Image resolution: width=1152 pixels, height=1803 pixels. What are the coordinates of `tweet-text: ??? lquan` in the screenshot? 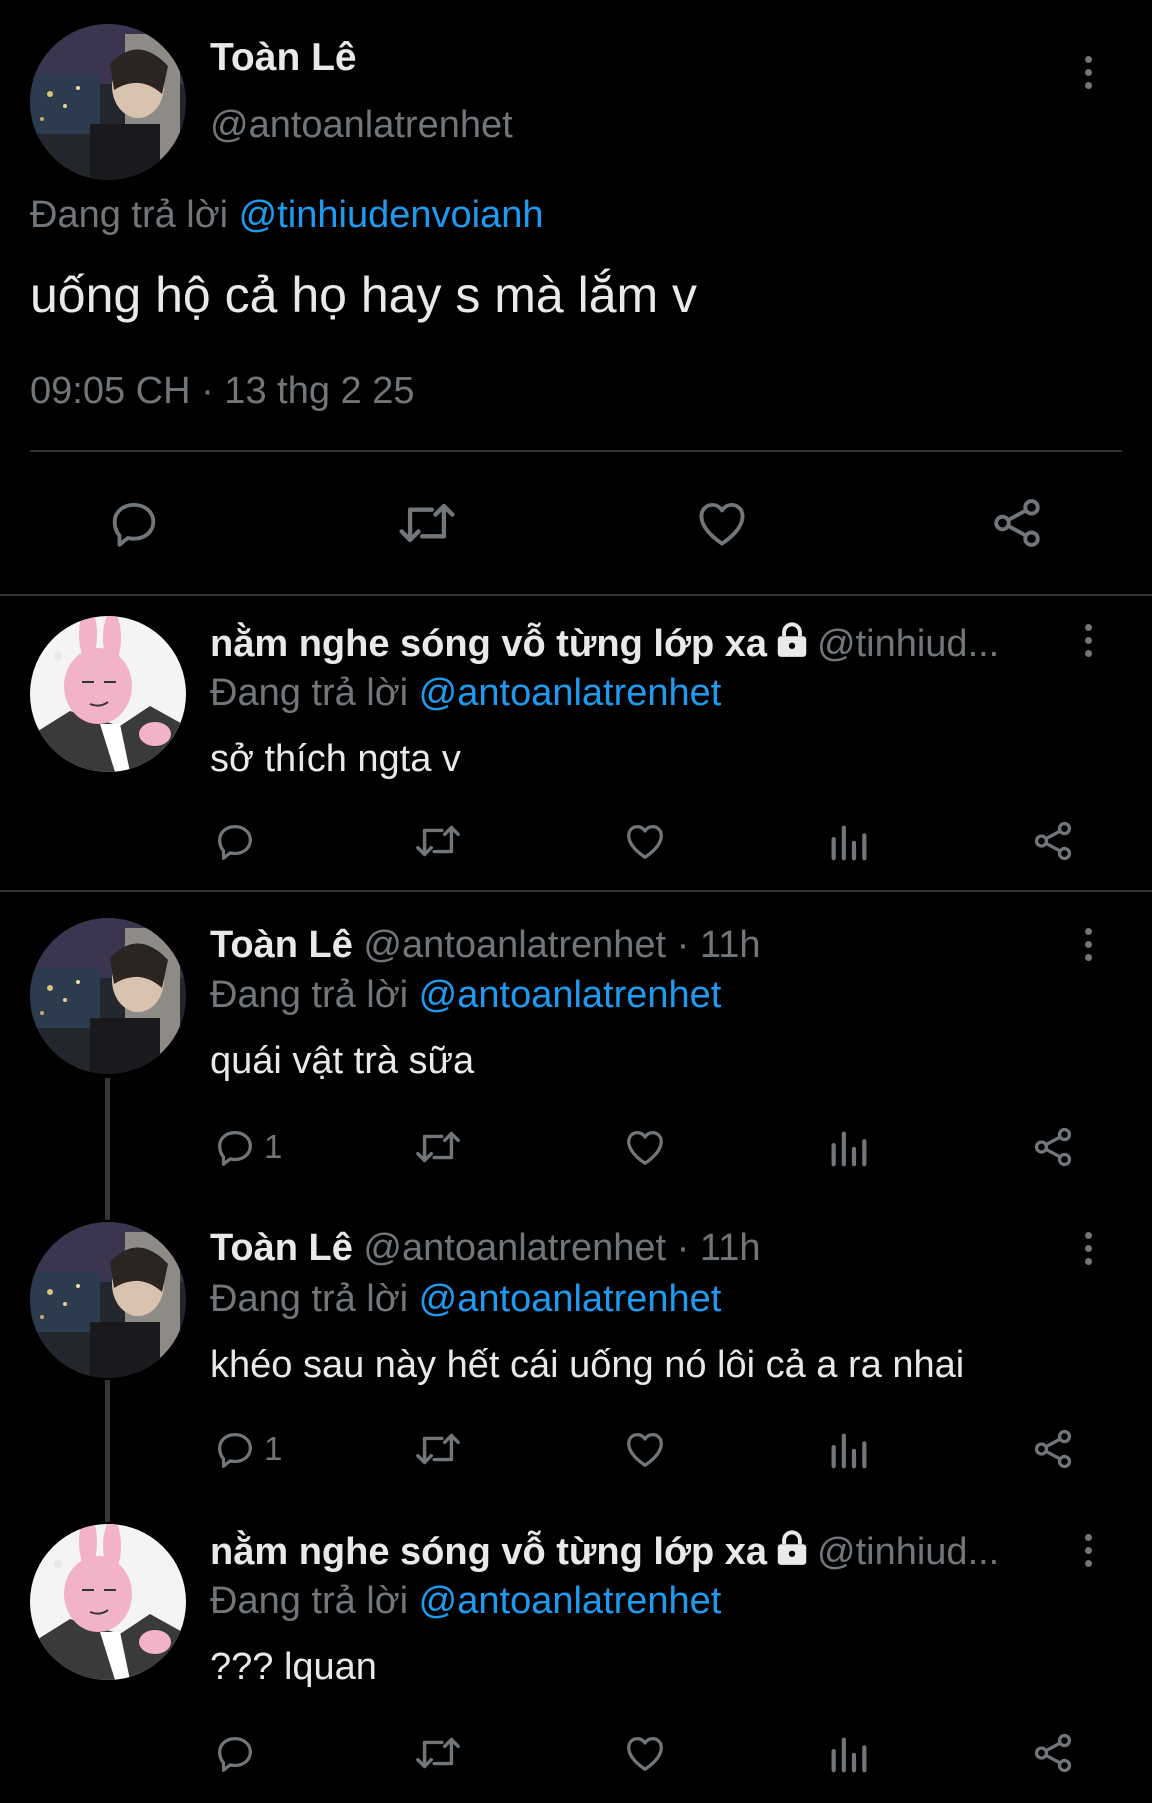 It's located at (293, 1667).